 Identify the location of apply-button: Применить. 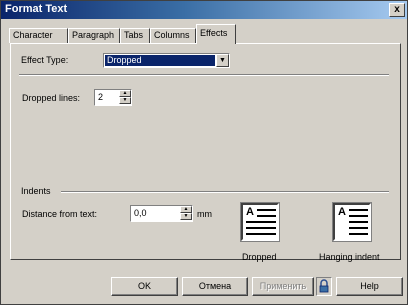
(283, 286).